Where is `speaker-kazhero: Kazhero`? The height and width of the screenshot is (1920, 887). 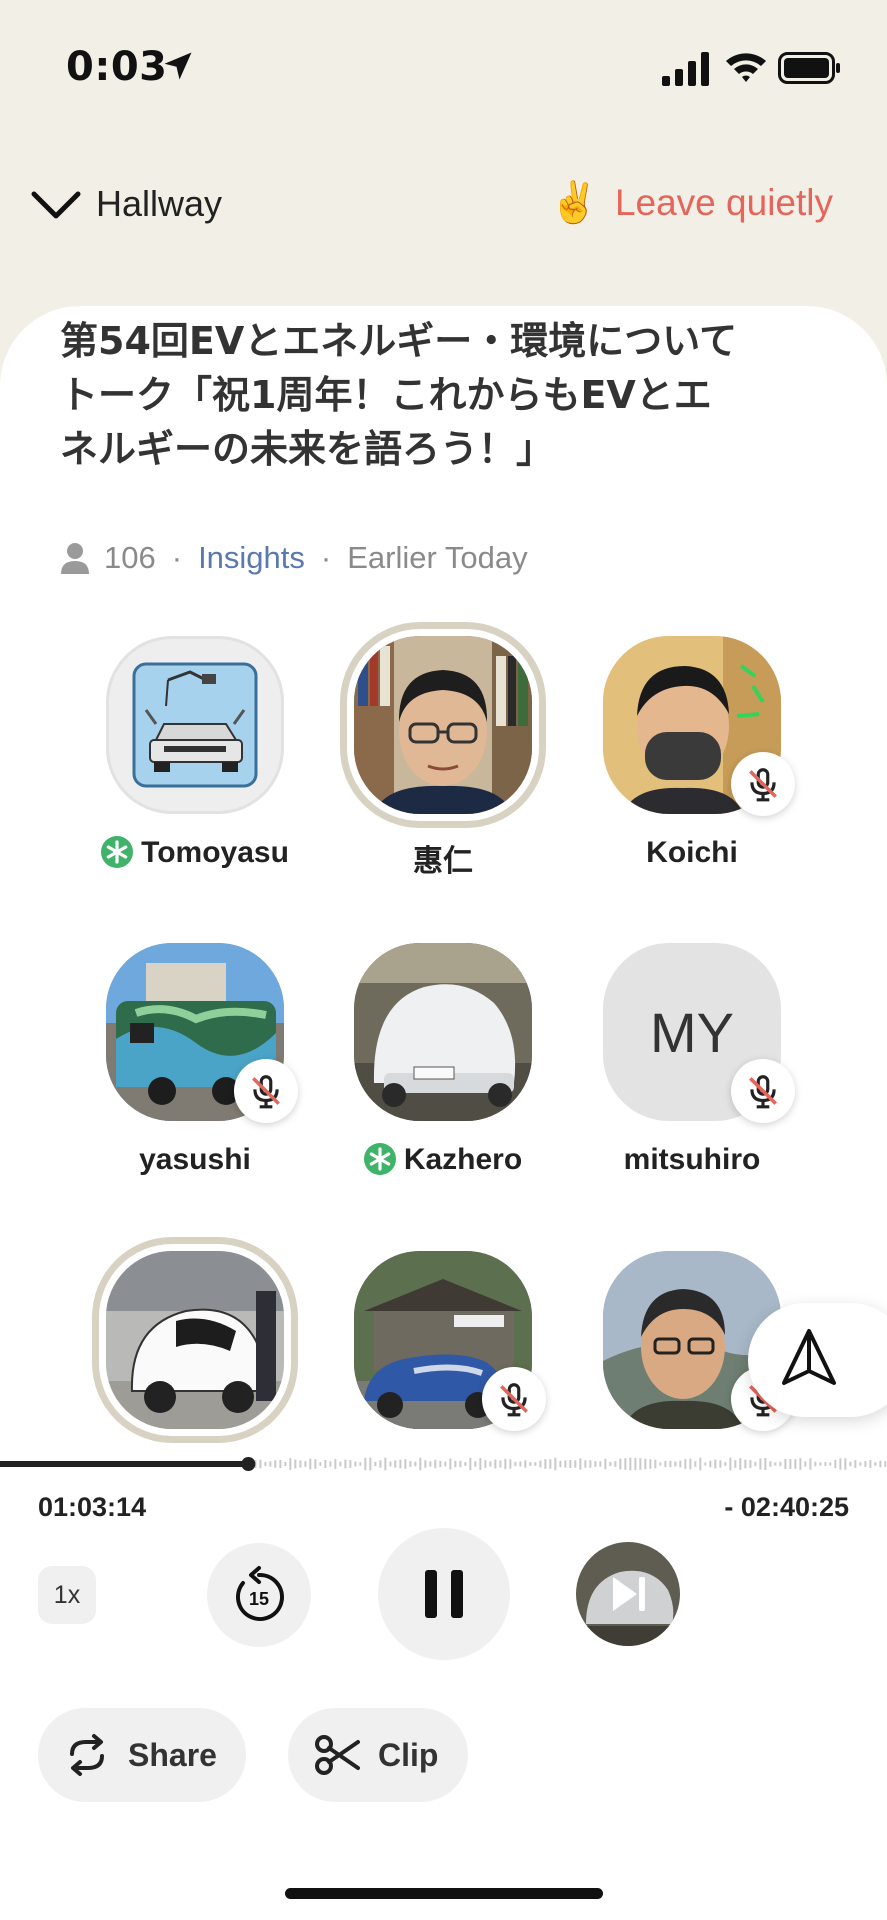
speaker-kazhero: Kazhero is located at coordinates (443, 1073).